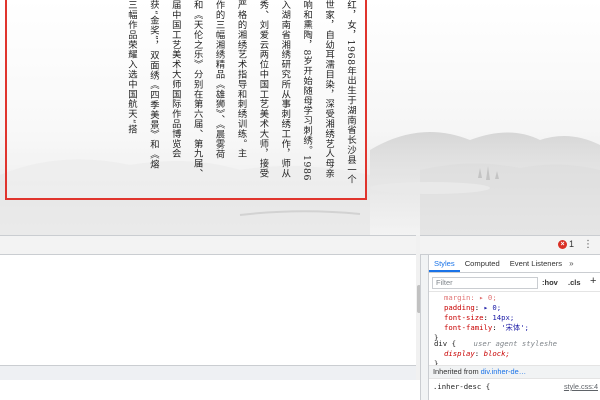 This screenshot has width=600, height=400. I want to click on tab-computed: Computed, so click(482, 263).